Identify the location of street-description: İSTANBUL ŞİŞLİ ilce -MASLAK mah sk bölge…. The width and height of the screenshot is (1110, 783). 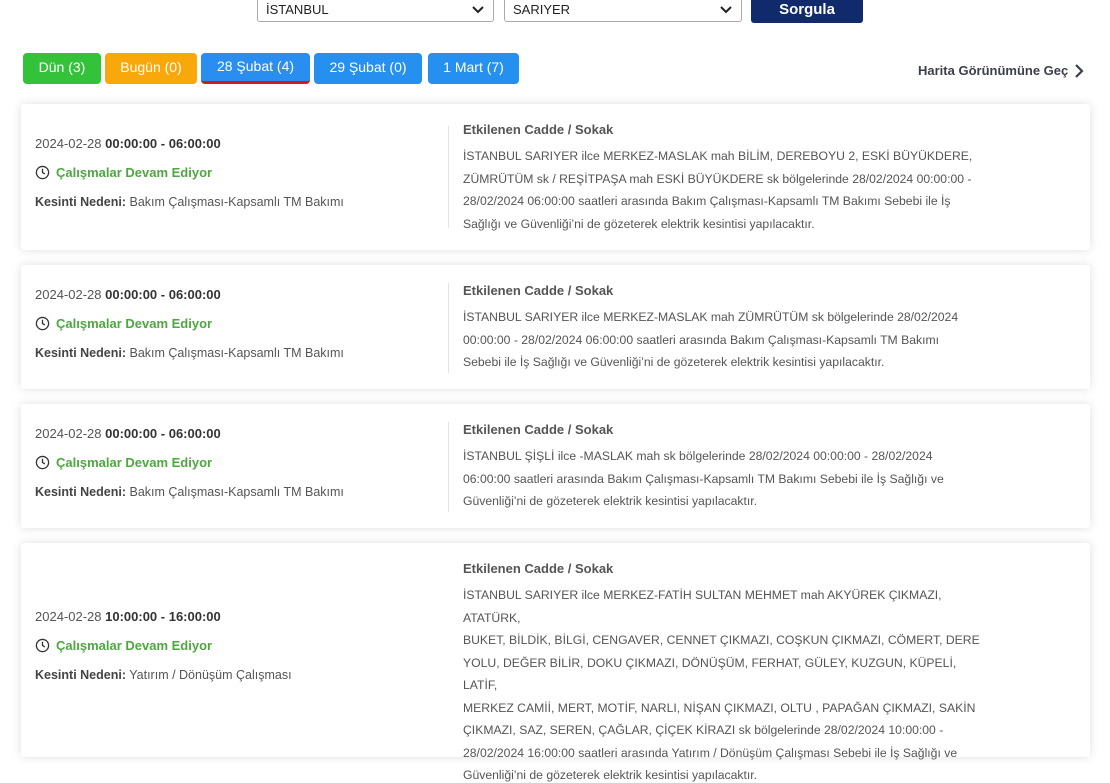
(728, 479).